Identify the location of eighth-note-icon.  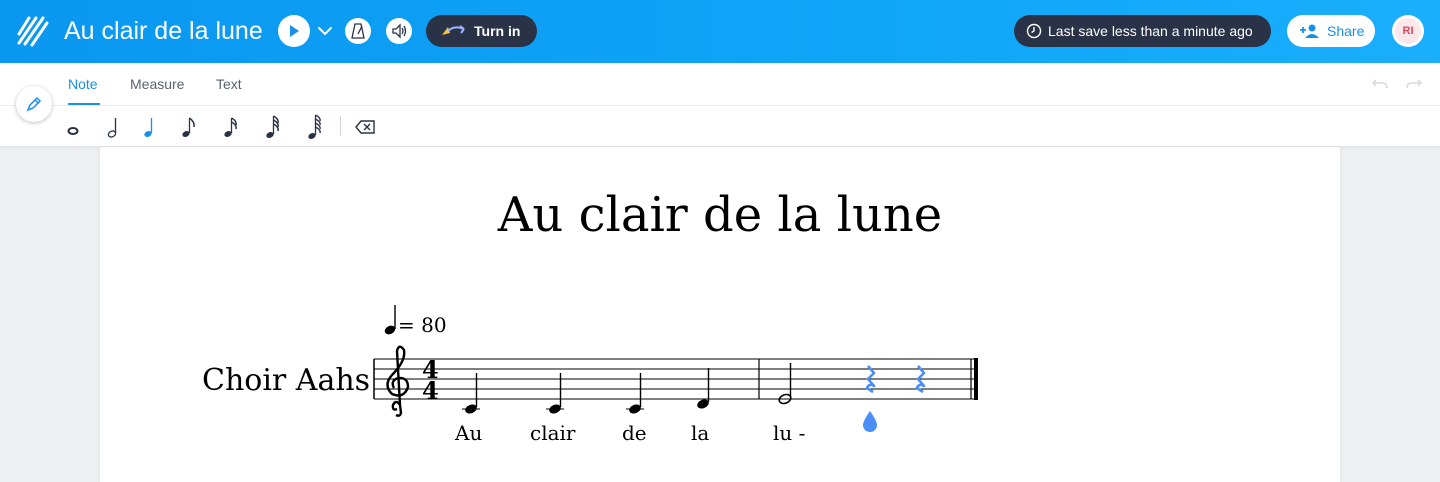
(188, 127).